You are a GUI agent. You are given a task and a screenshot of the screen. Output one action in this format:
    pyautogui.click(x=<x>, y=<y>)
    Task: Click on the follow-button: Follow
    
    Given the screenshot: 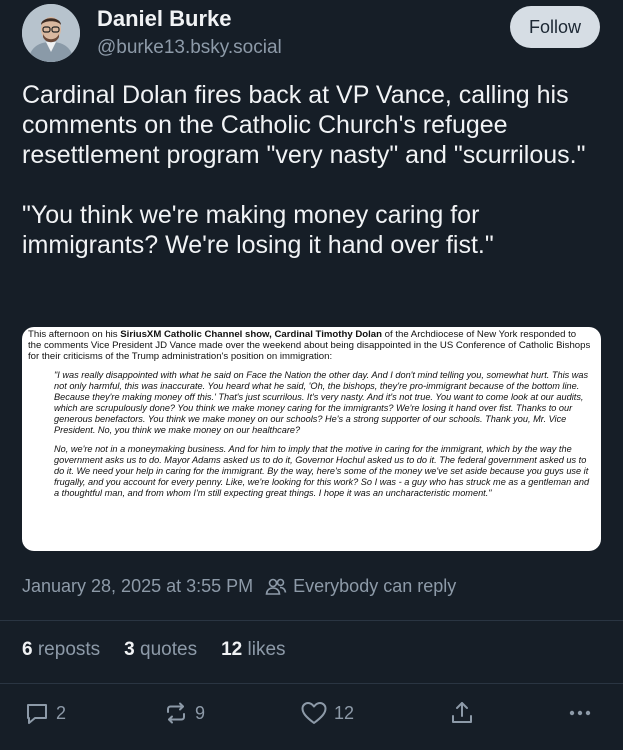 What is the action you would take?
    pyautogui.click(x=555, y=27)
    